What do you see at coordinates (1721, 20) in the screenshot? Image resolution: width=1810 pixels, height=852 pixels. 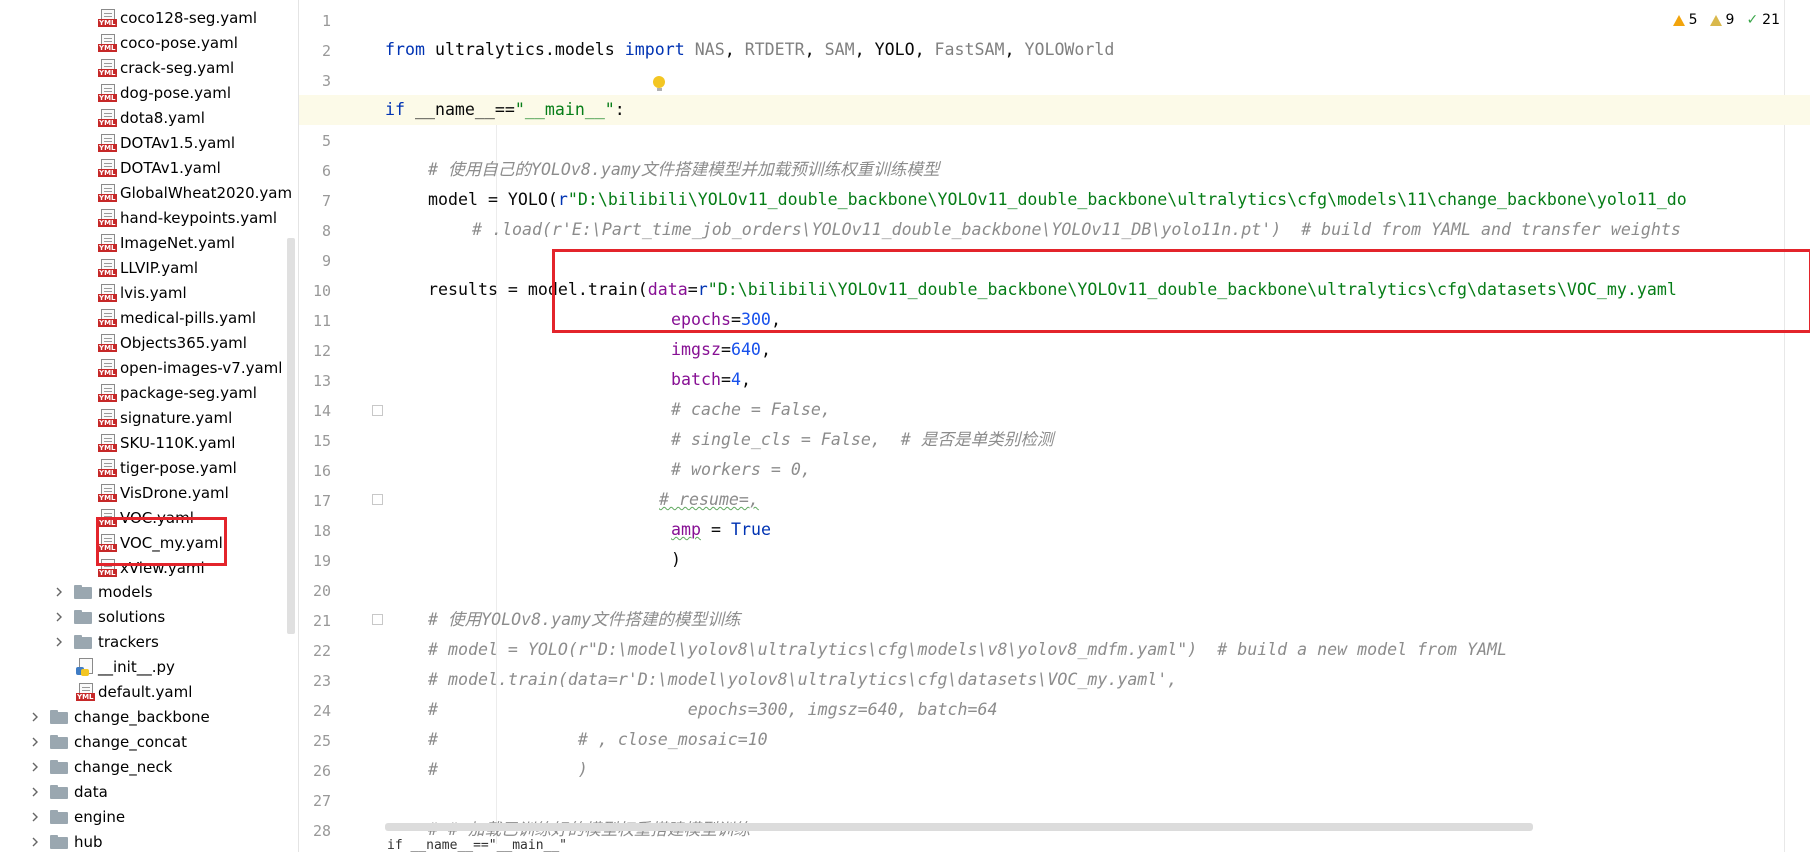 I see `warning-count: 9` at bounding box center [1721, 20].